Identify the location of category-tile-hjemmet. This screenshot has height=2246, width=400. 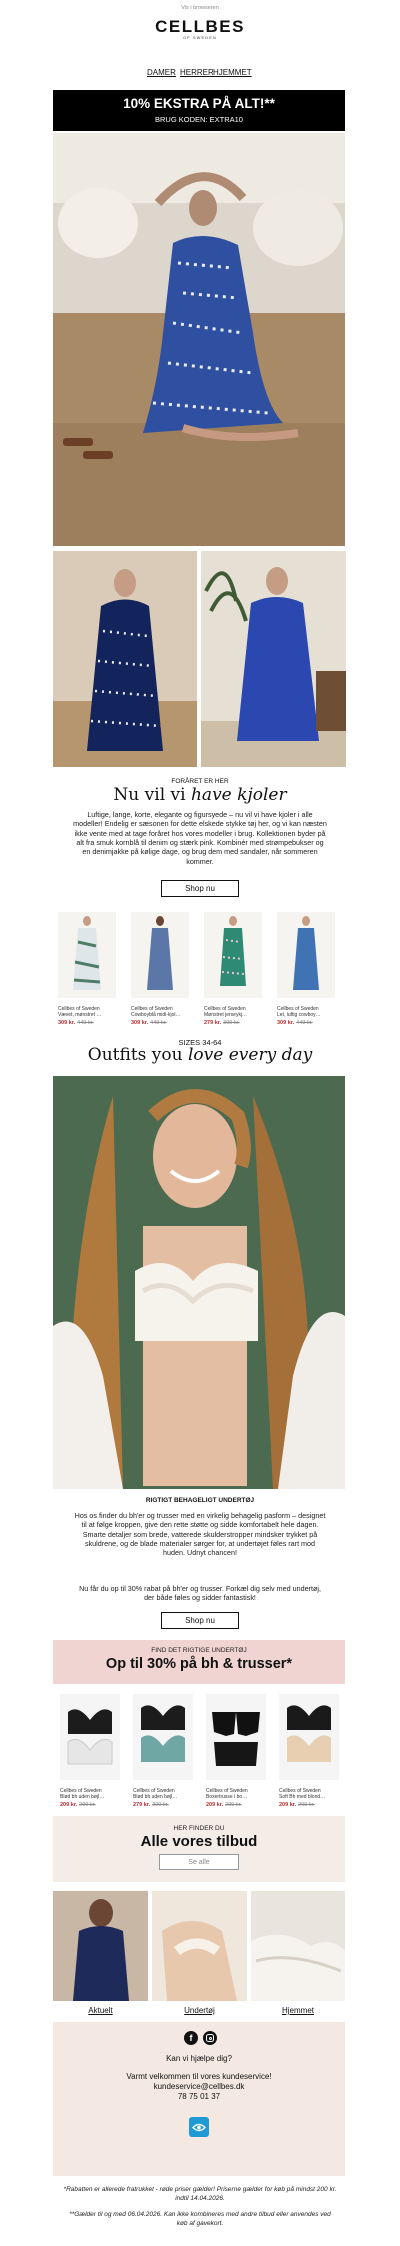
(298, 1946).